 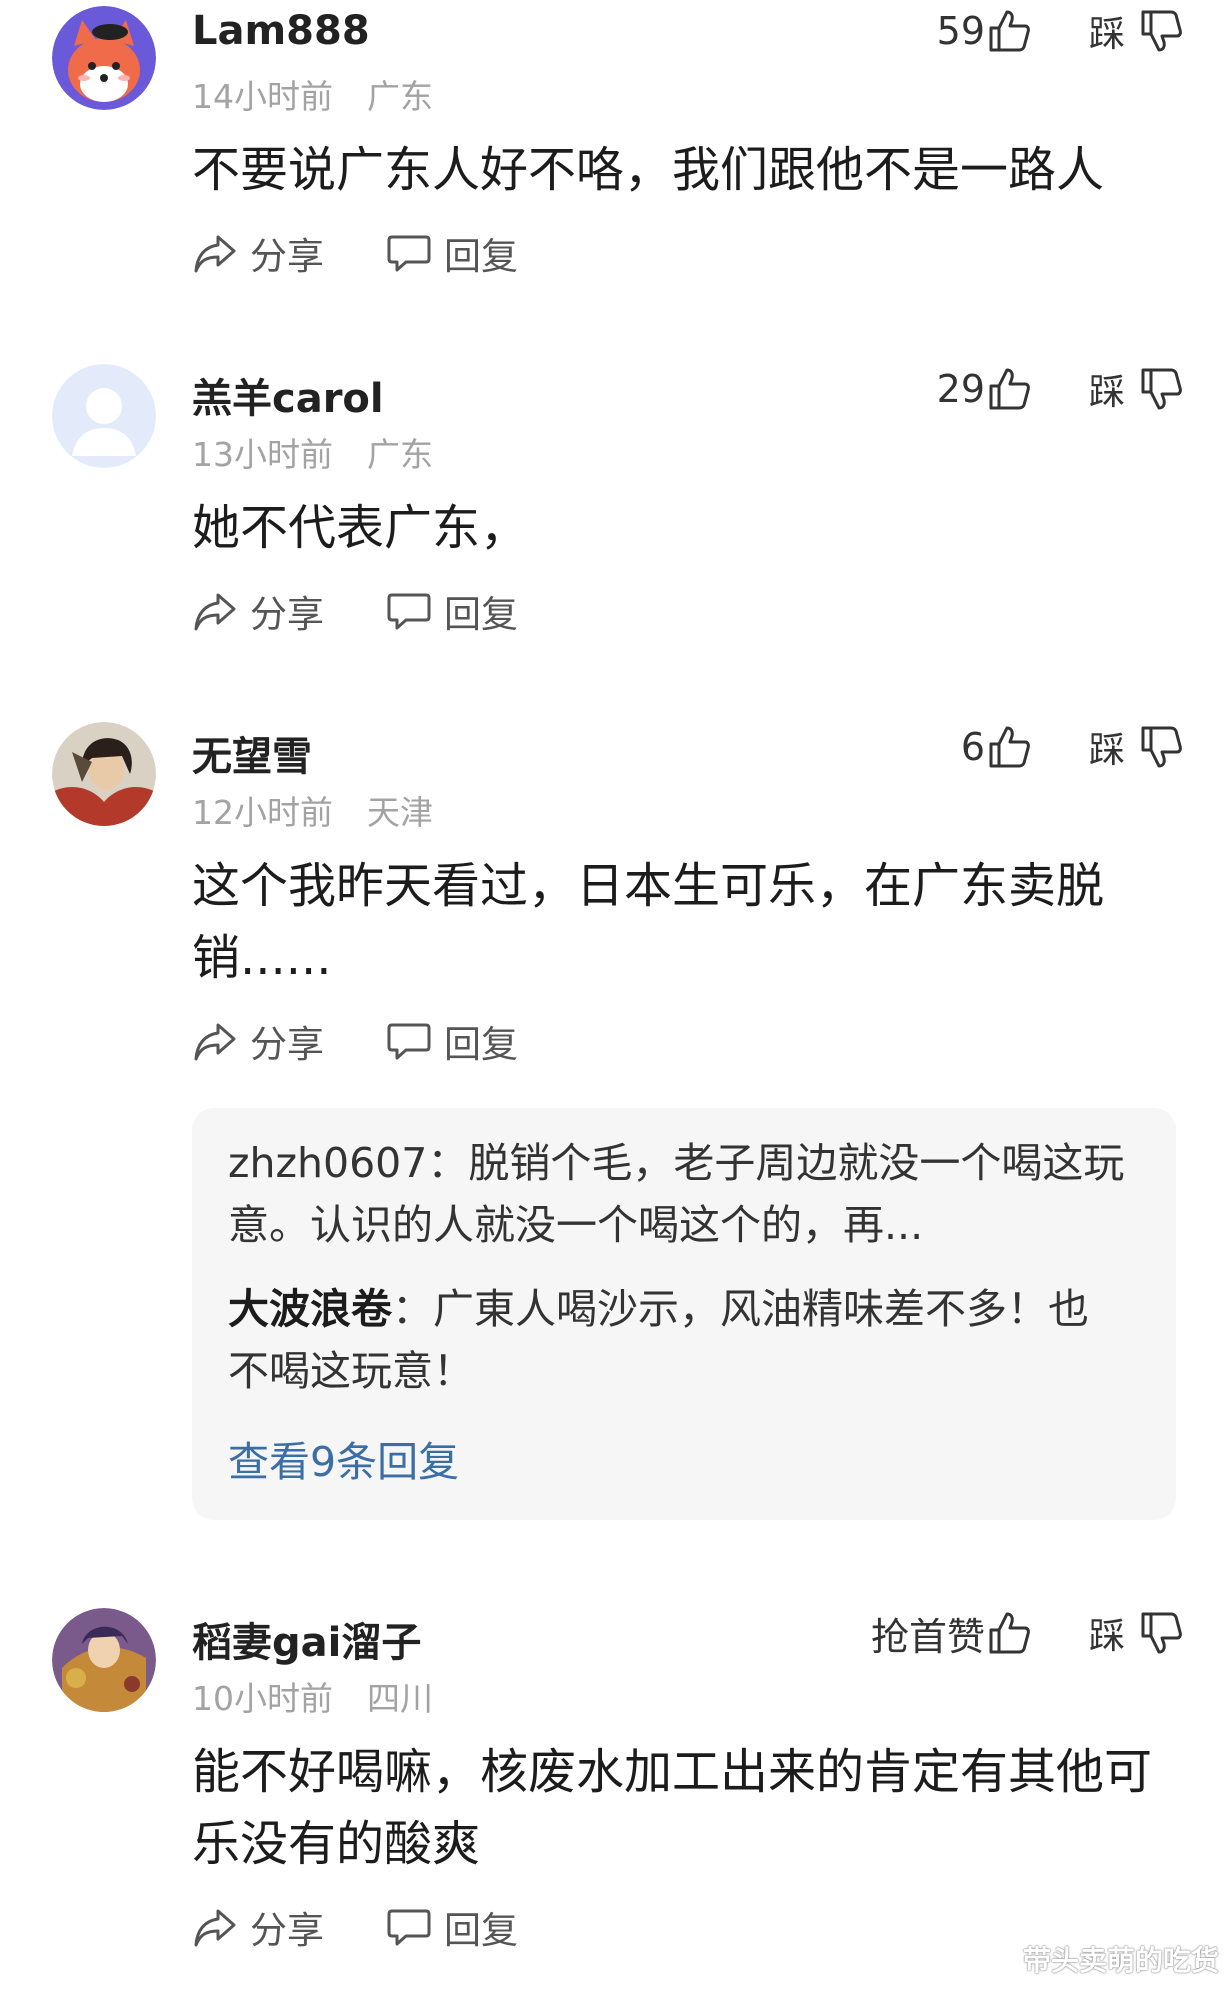 I want to click on comment-meta: 13小时前 广东, so click(x=312, y=452).